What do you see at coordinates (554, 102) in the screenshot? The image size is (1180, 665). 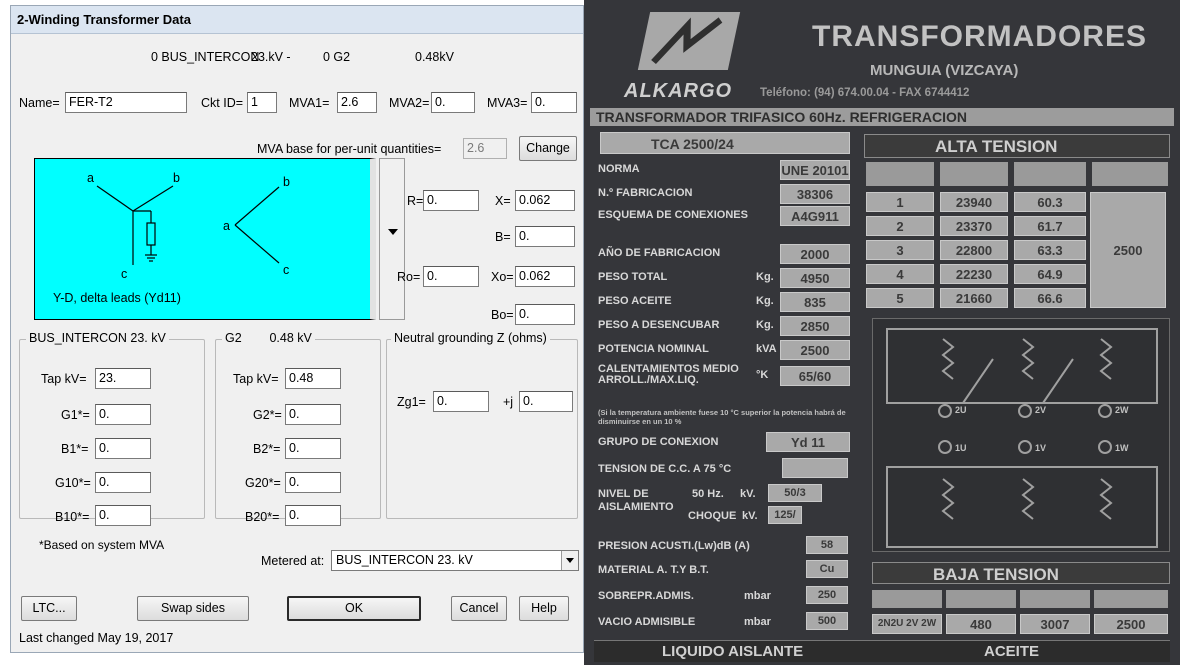 I see `mva3-input: 0.` at bounding box center [554, 102].